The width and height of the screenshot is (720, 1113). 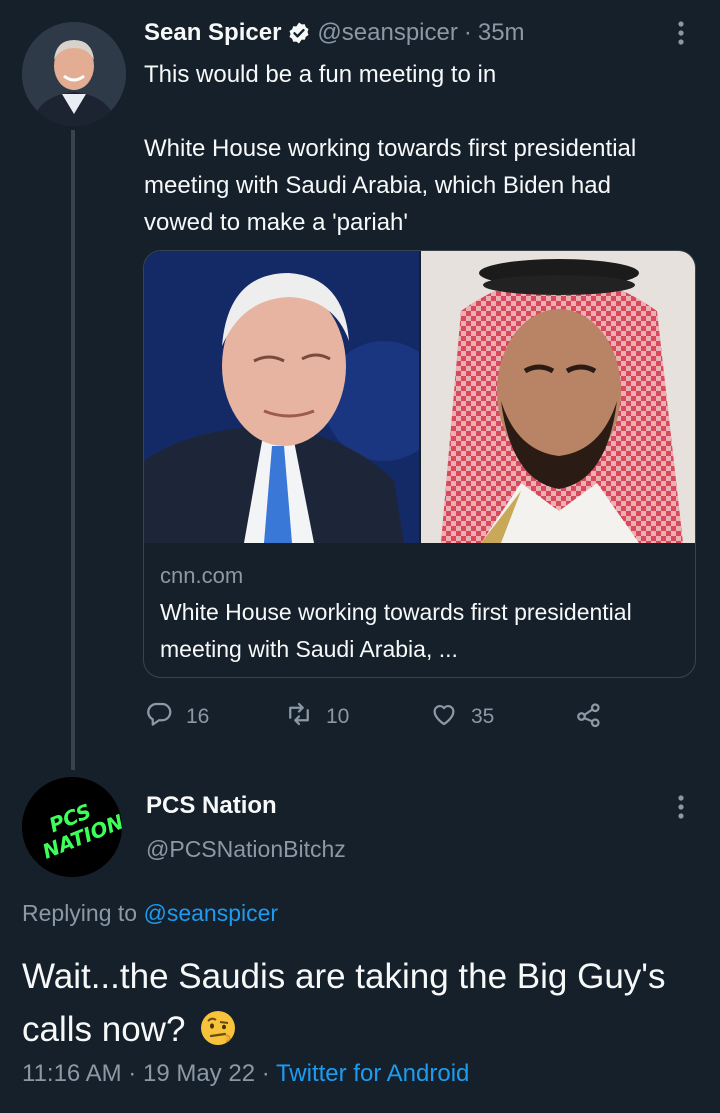 I want to click on share-icon, so click(x=589, y=717).